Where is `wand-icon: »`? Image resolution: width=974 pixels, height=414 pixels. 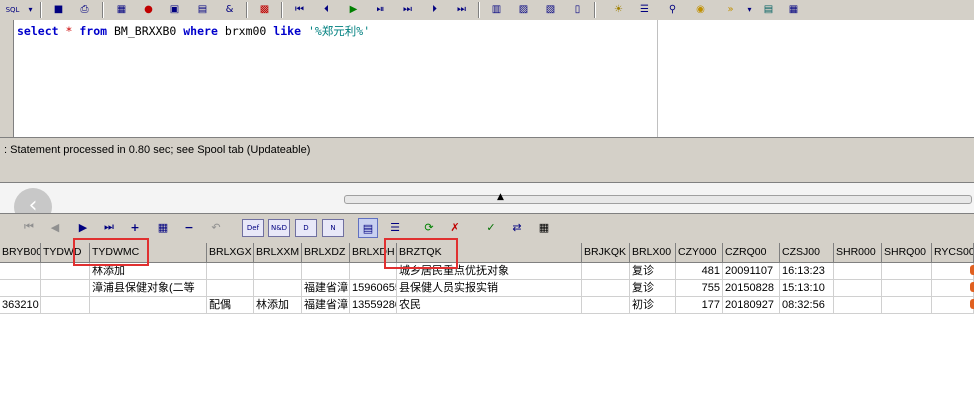 wand-icon: » is located at coordinates (730, 9).